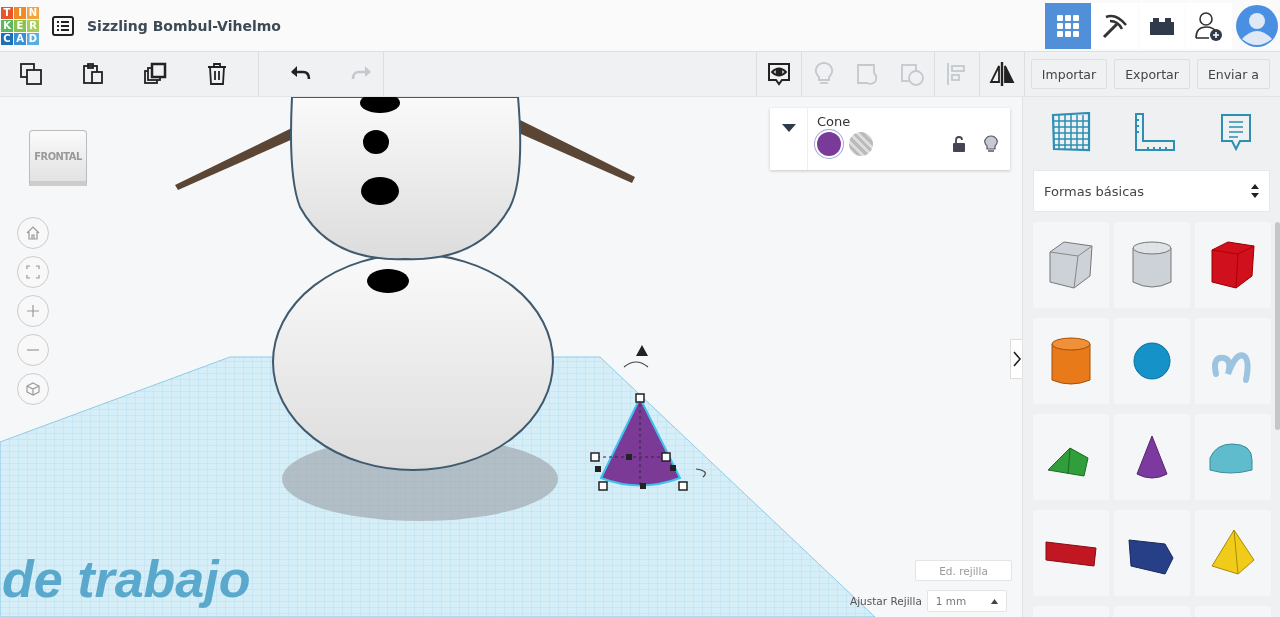  Describe the element at coordinates (63, 25) in the screenshot. I see `design-list-icon` at that location.